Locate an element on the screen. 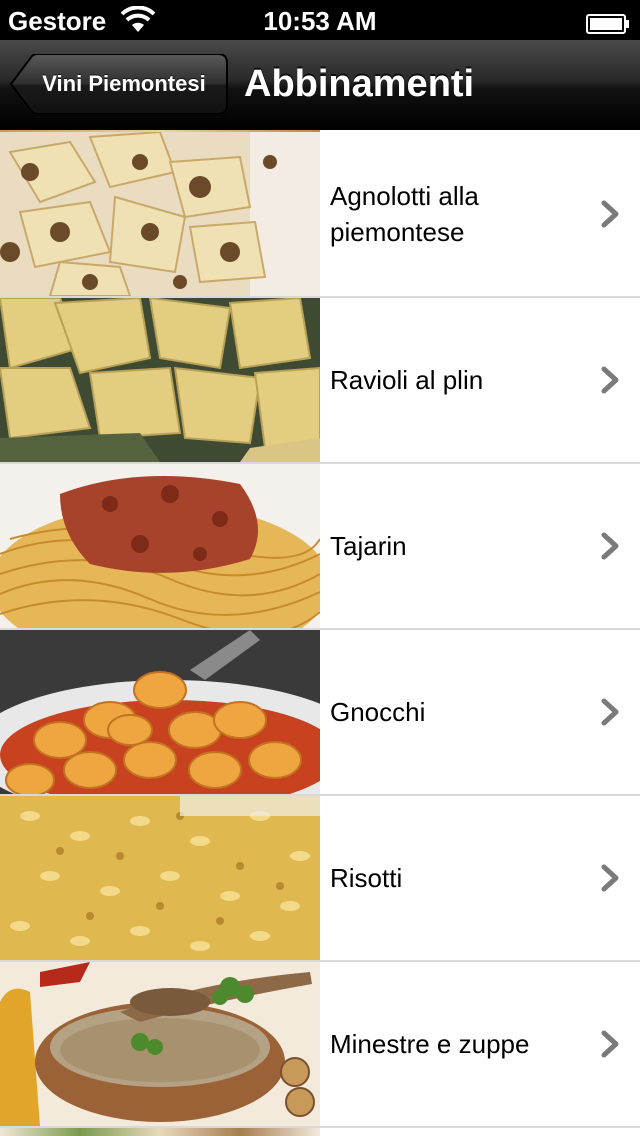 Image resolution: width=640 pixels, height=1136 pixels. list-item: Gnocchi is located at coordinates (320, 713).